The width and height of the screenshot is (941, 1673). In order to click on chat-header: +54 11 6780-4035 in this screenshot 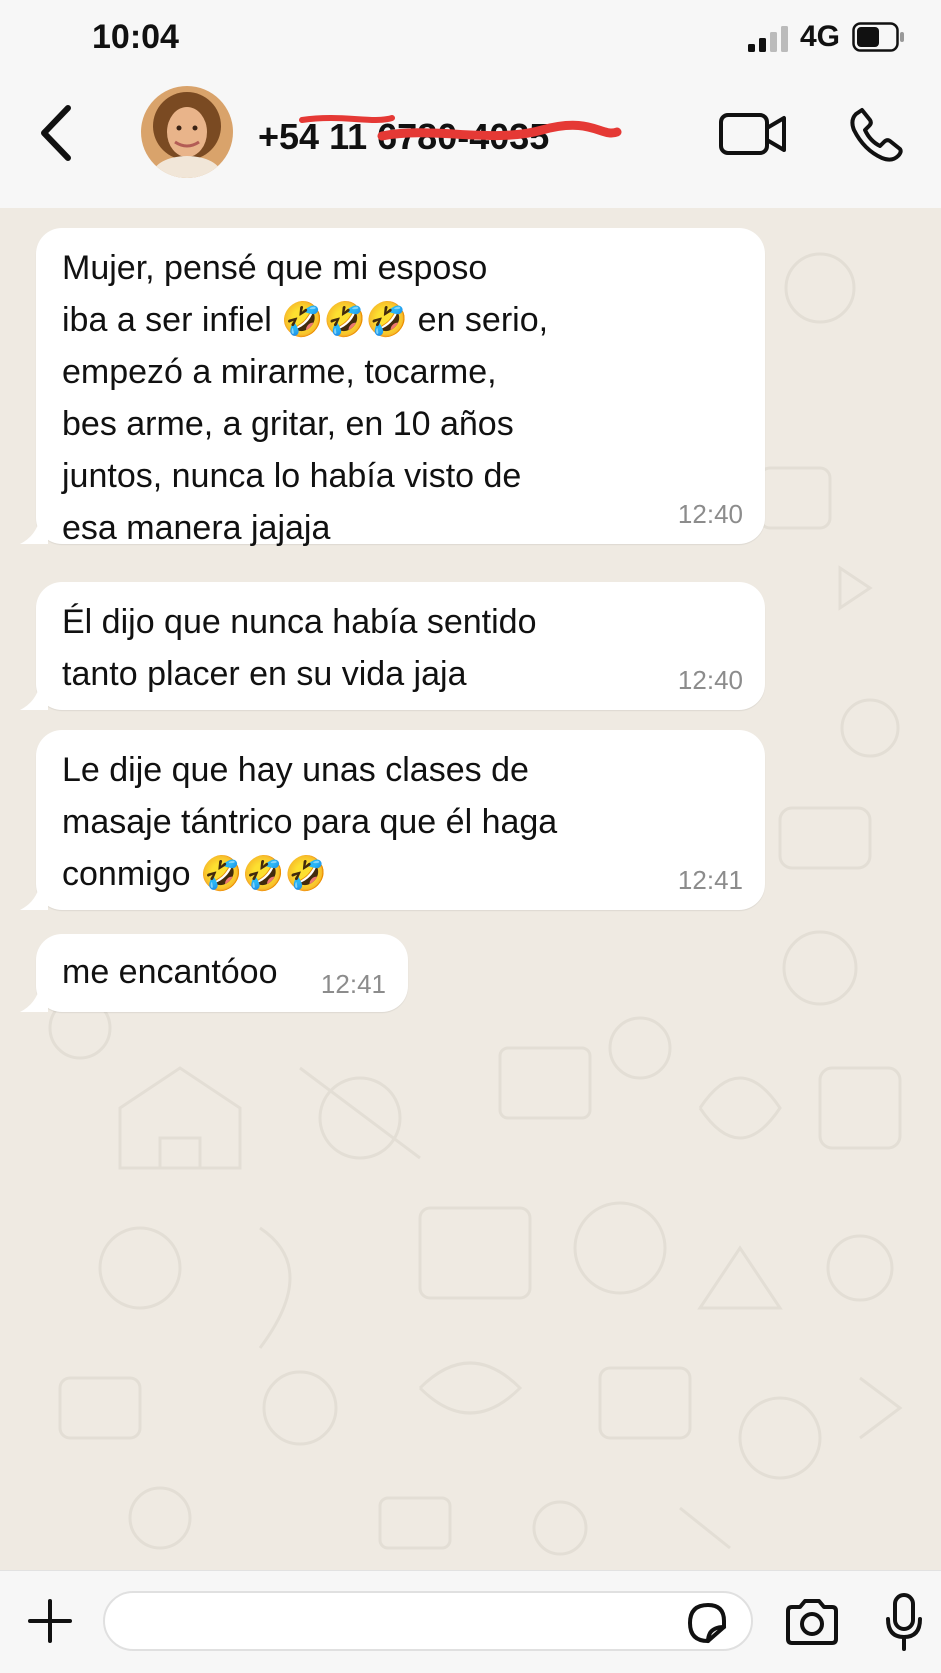, I will do `click(470, 144)`.